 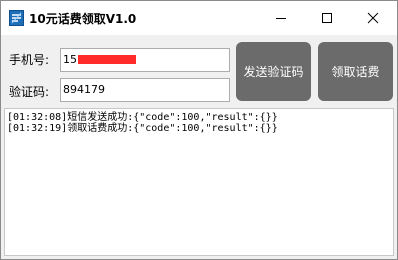 I want to click on maximize-icon, so click(x=327, y=18).